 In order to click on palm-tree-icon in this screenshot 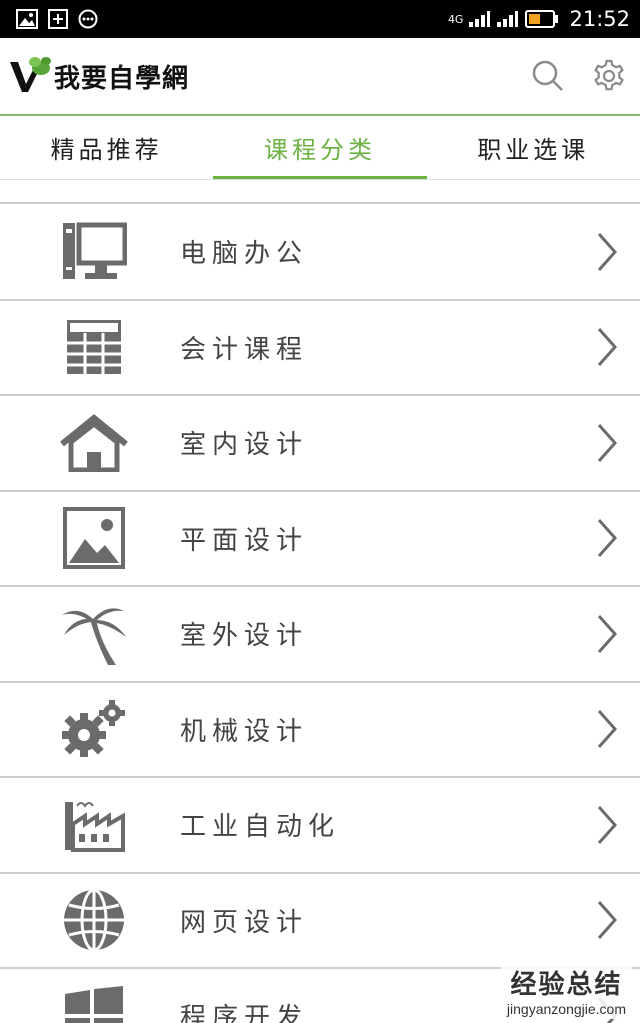, I will do `click(94, 636)`.